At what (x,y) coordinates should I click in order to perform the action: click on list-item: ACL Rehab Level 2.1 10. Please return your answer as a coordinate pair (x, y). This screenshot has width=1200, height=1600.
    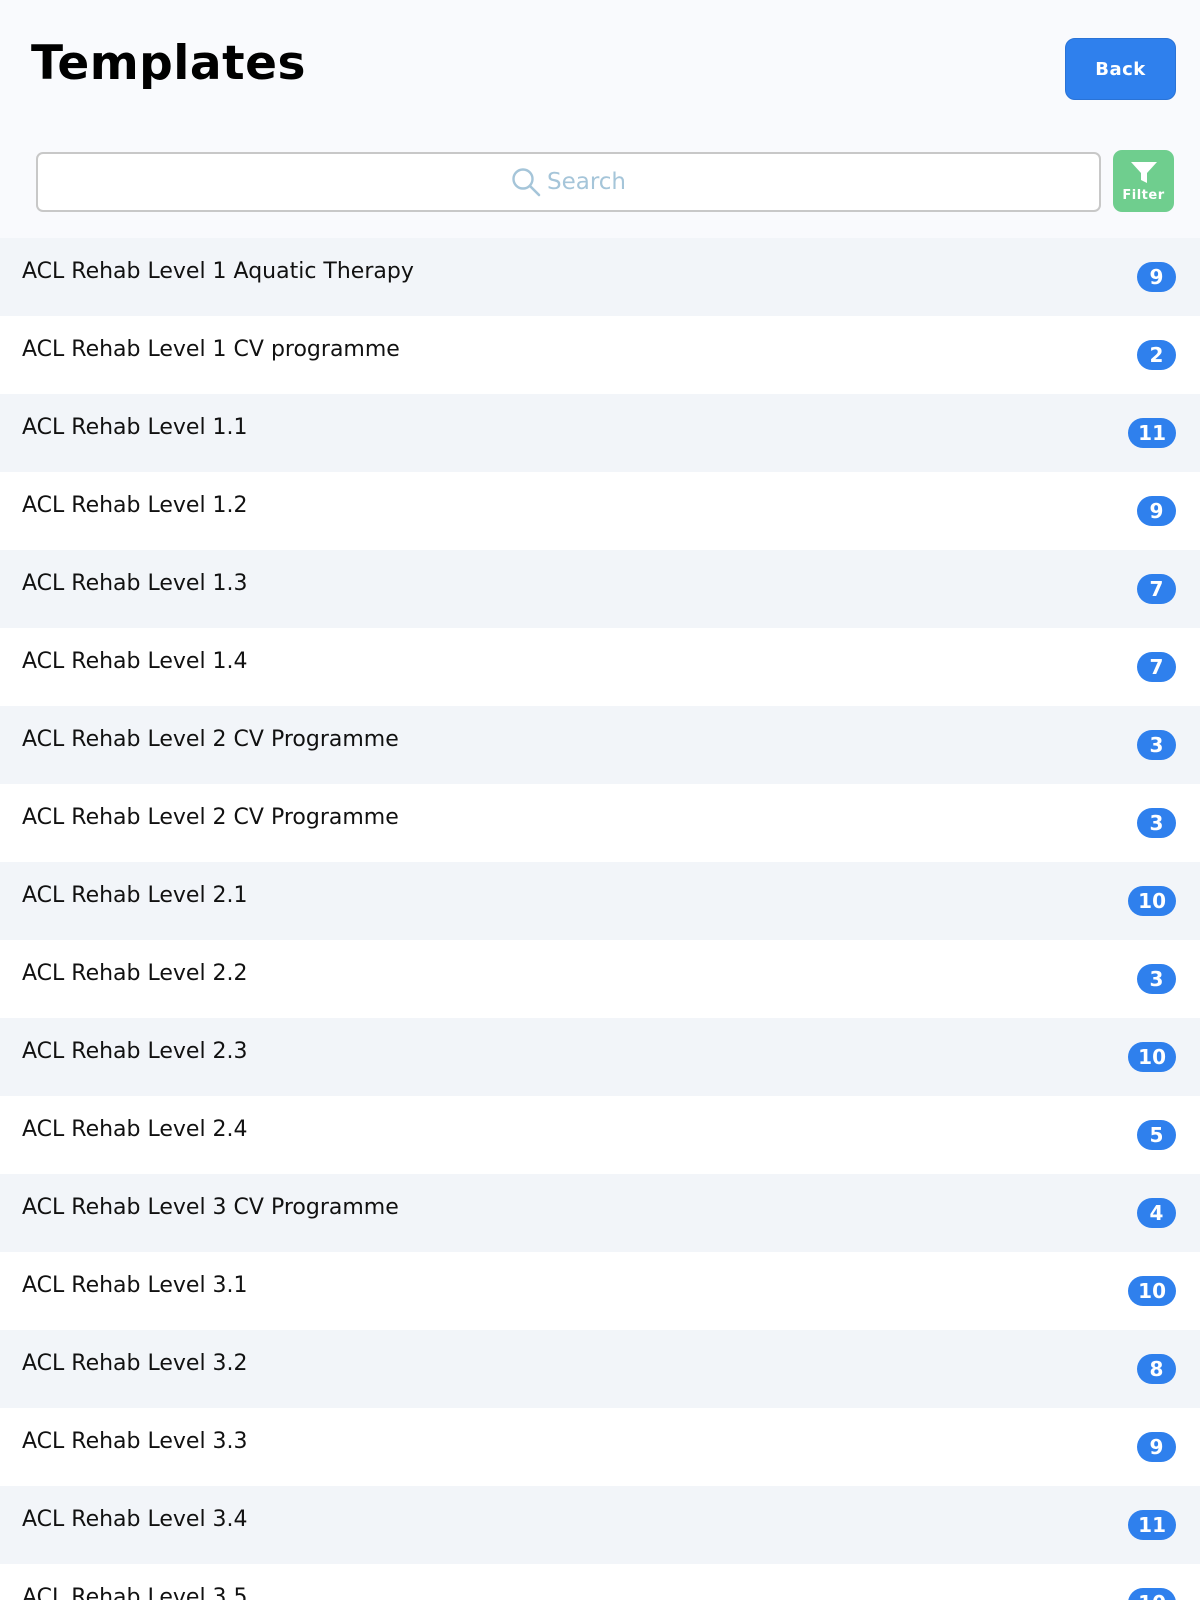
    Looking at the image, I should click on (600, 901).